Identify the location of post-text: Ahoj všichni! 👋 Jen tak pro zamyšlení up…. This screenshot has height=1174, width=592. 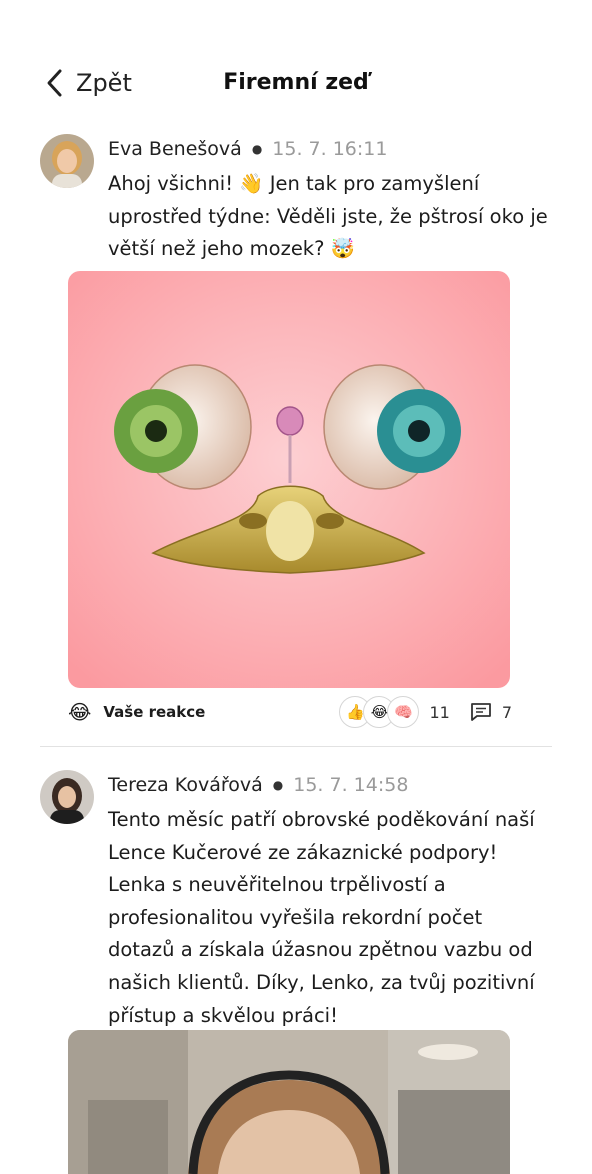
(328, 216).